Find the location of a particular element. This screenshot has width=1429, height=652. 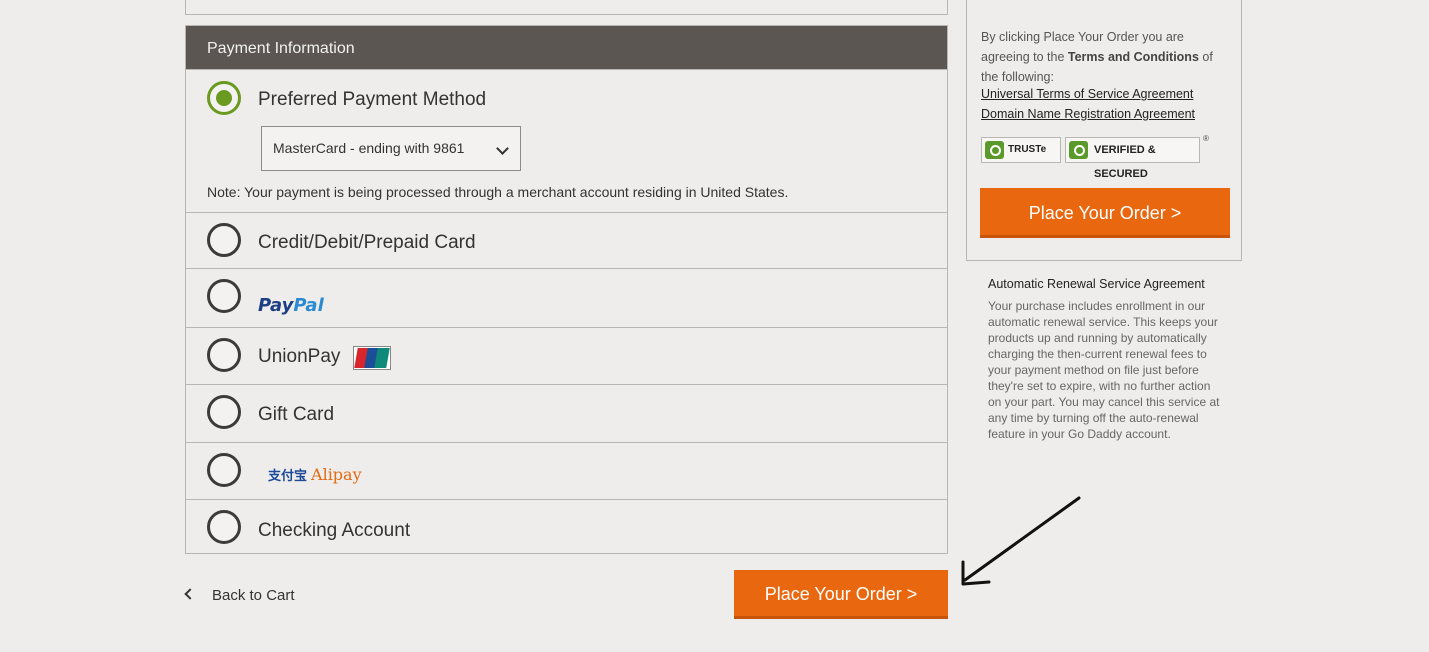

credit-card-label: Credit/Debit/Prepaid Card is located at coordinates (367, 242).